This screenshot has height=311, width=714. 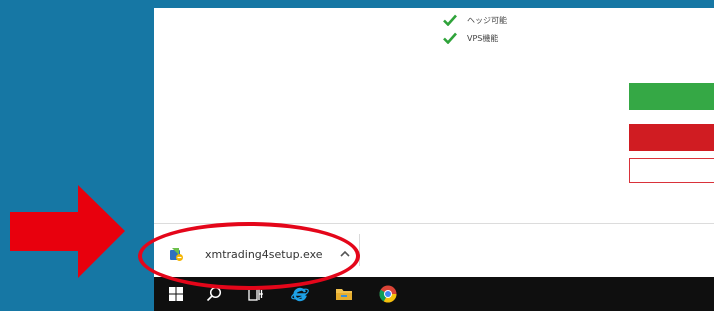 What do you see at coordinates (176, 294) in the screenshot?
I see `windows-start-icon` at bounding box center [176, 294].